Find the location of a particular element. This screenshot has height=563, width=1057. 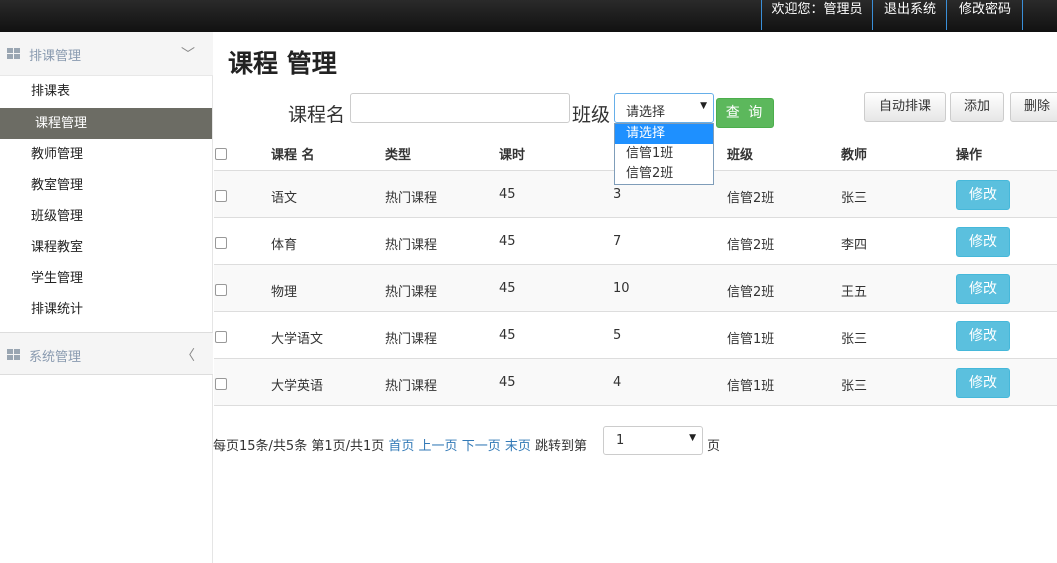

cell-name: 语文 is located at coordinates (284, 198).